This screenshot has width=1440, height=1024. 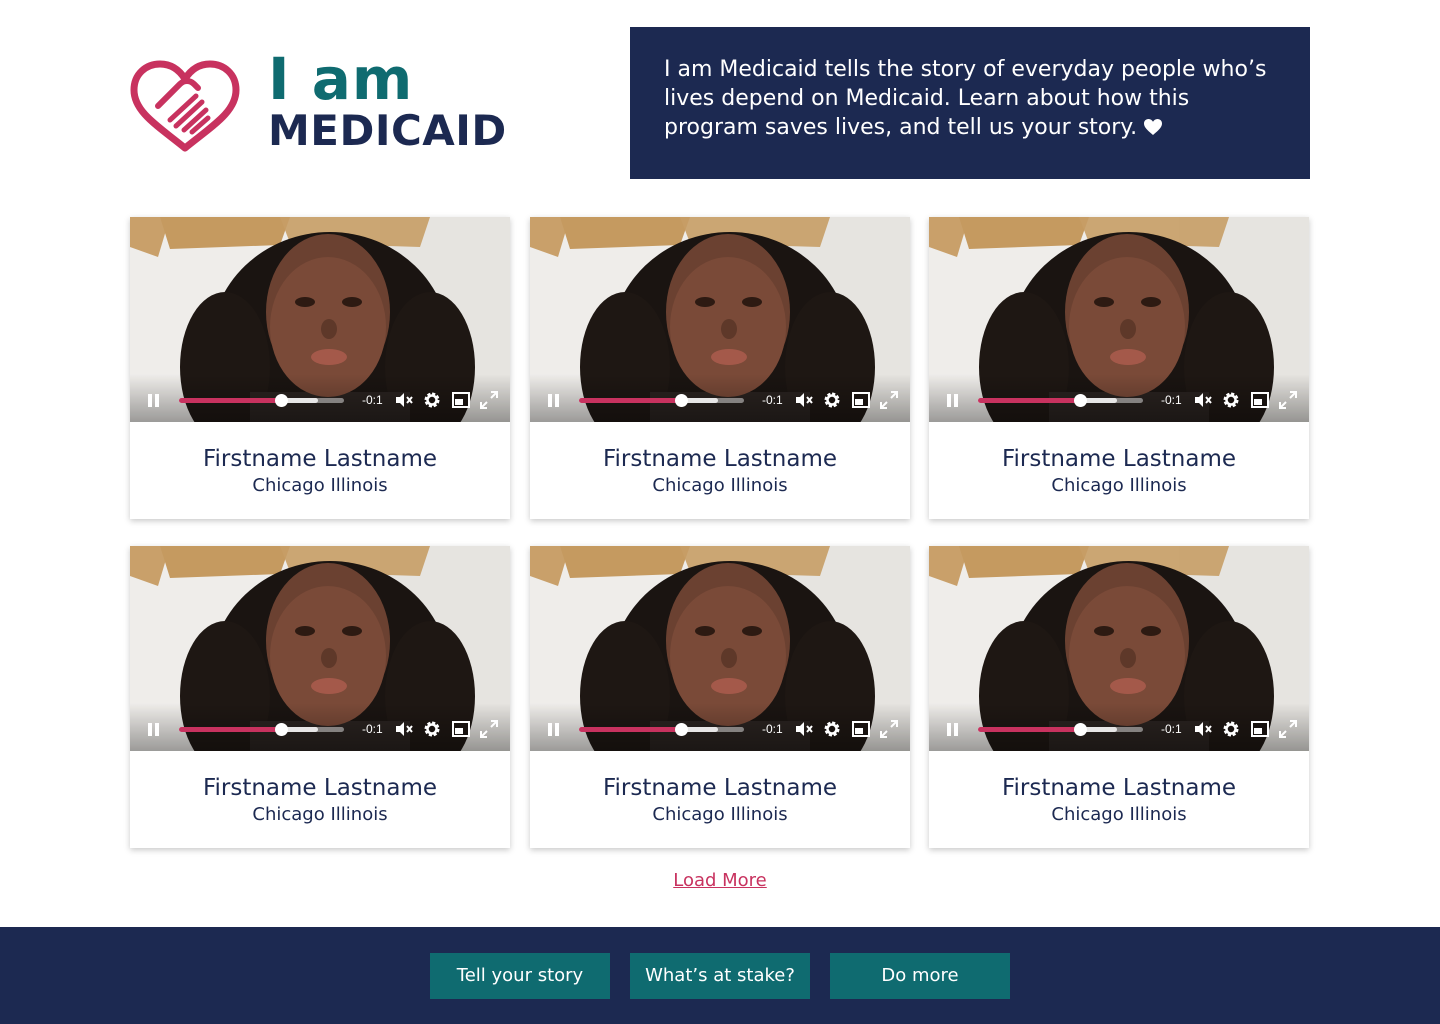 What do you see at coordinates (520, 976) in the screenshot?
I see `tell-your-story-button: Tell your story` at bounding box center [520, 976].